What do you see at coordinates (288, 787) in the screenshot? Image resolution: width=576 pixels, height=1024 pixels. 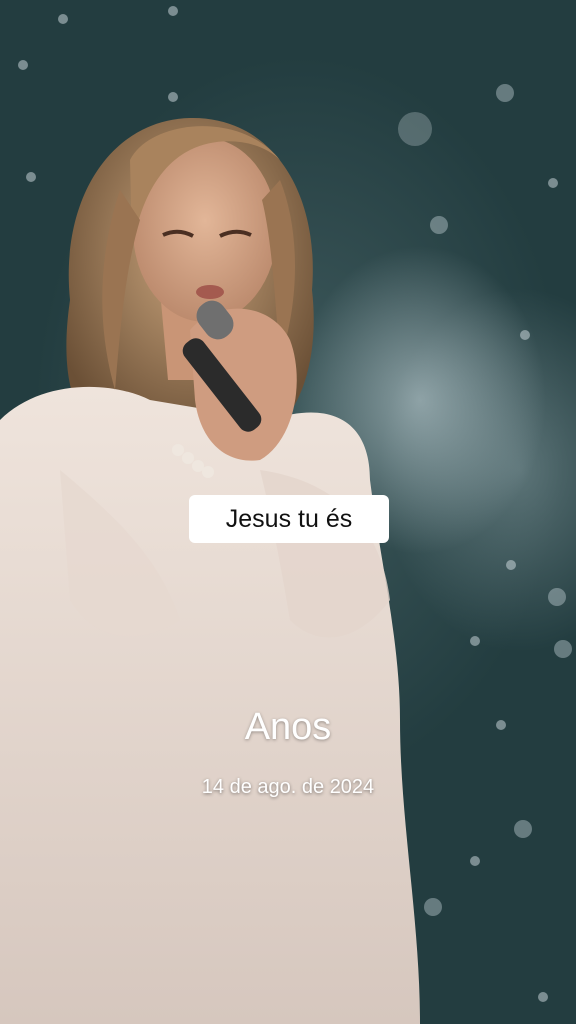 I see `video-date: 14 de ago. de 2024` at bounding box center [288, 787].